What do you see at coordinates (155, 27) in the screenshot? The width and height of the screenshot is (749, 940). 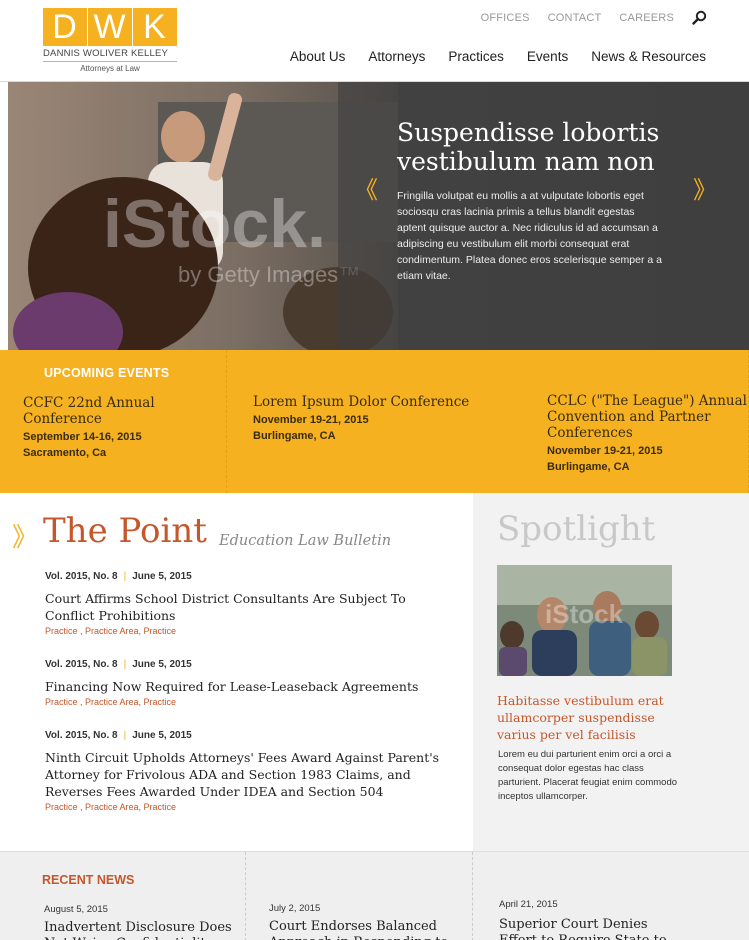 I see `logo-letter: K` at bounding box center [155, 27].